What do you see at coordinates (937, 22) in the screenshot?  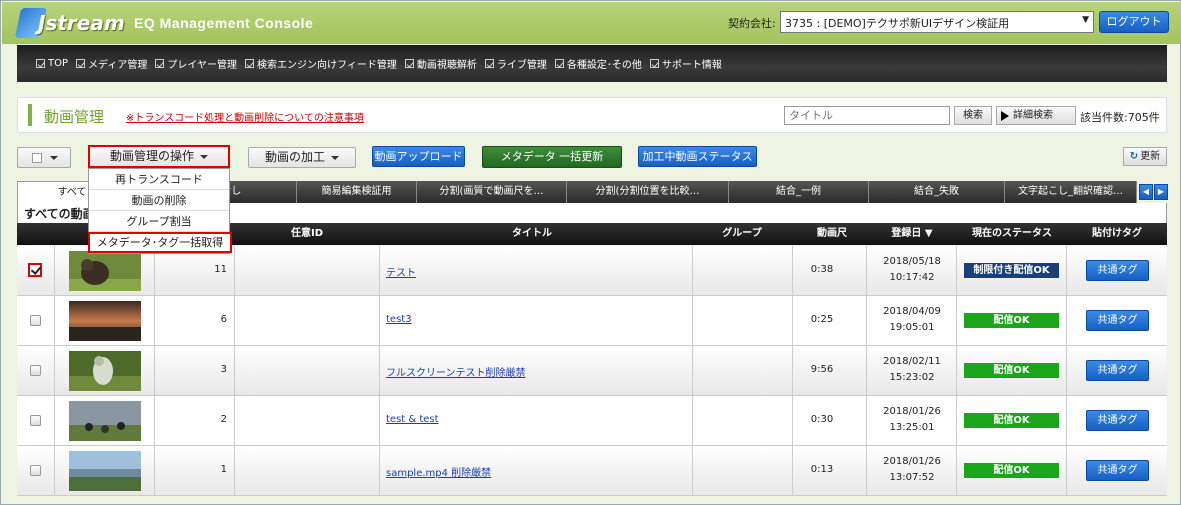 I see `contract-select: 3735 : [DEMO]テクサポ新UIデザイン検証用 ▼` at bounding box center [937, 22].